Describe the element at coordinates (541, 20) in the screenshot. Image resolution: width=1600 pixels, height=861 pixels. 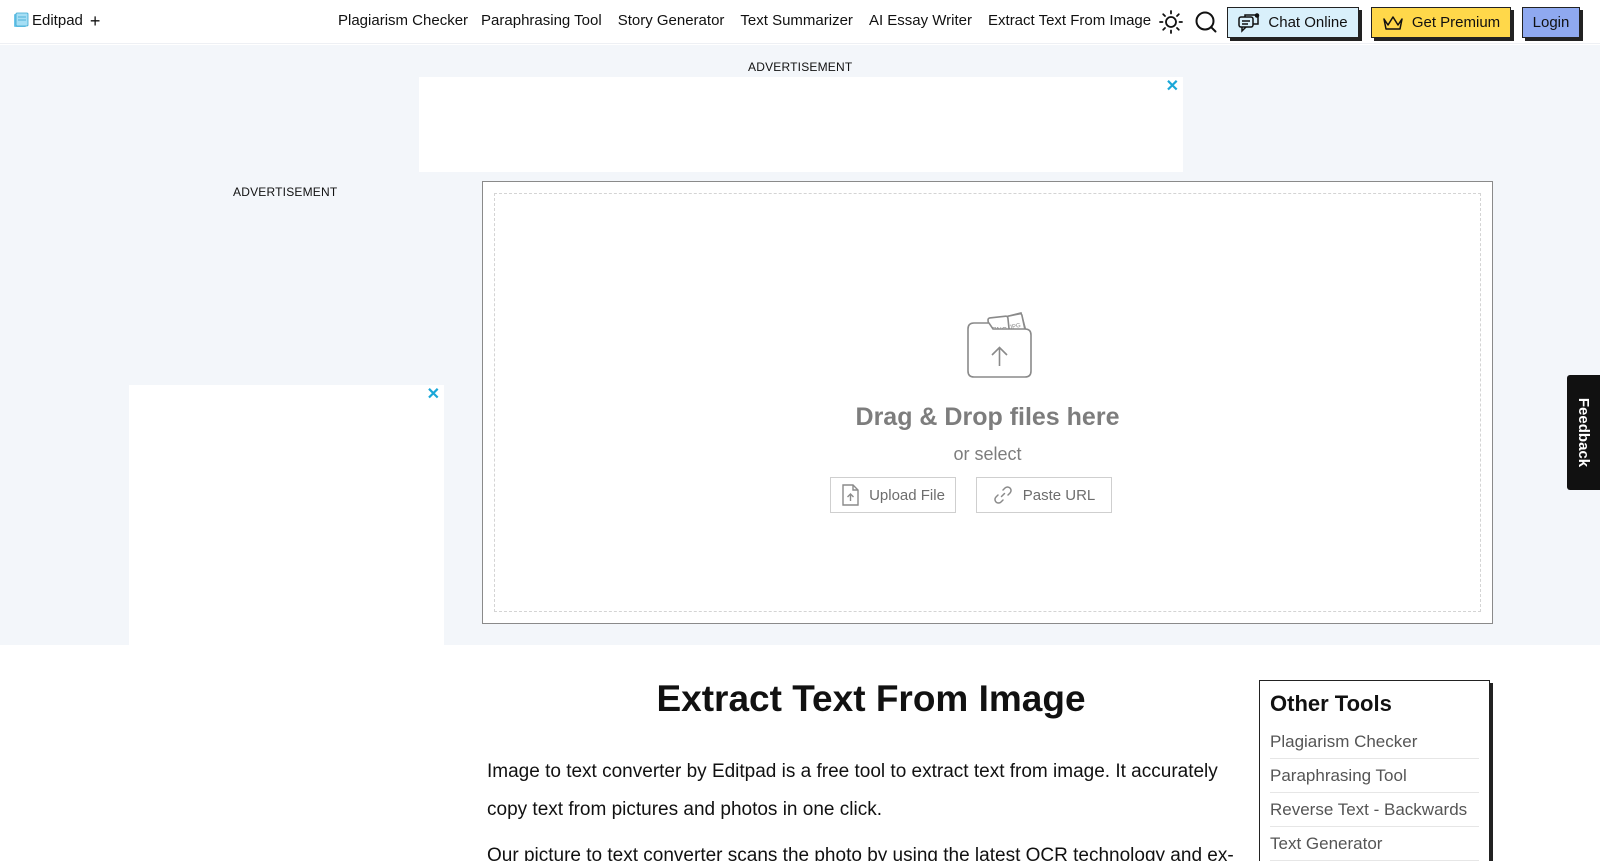
I see `nav-paraphrasing-tool: Paraphrasing Tool` at that location.